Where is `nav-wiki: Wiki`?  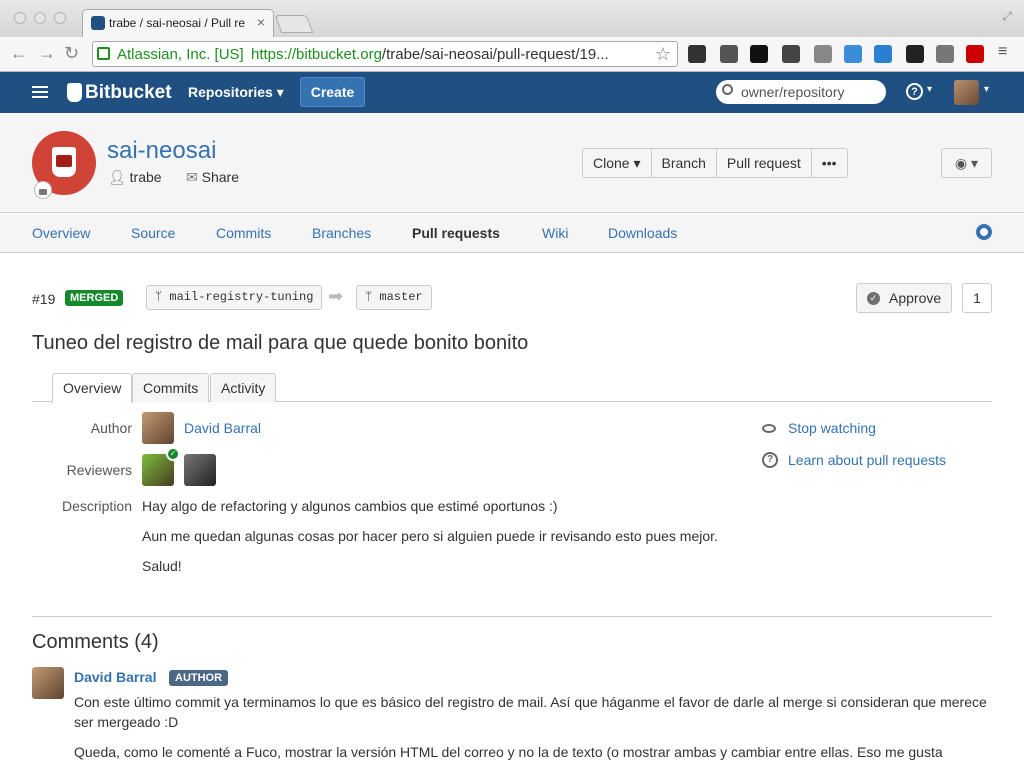
nav-wiki: Wiki is located at coordinates (555, 233).